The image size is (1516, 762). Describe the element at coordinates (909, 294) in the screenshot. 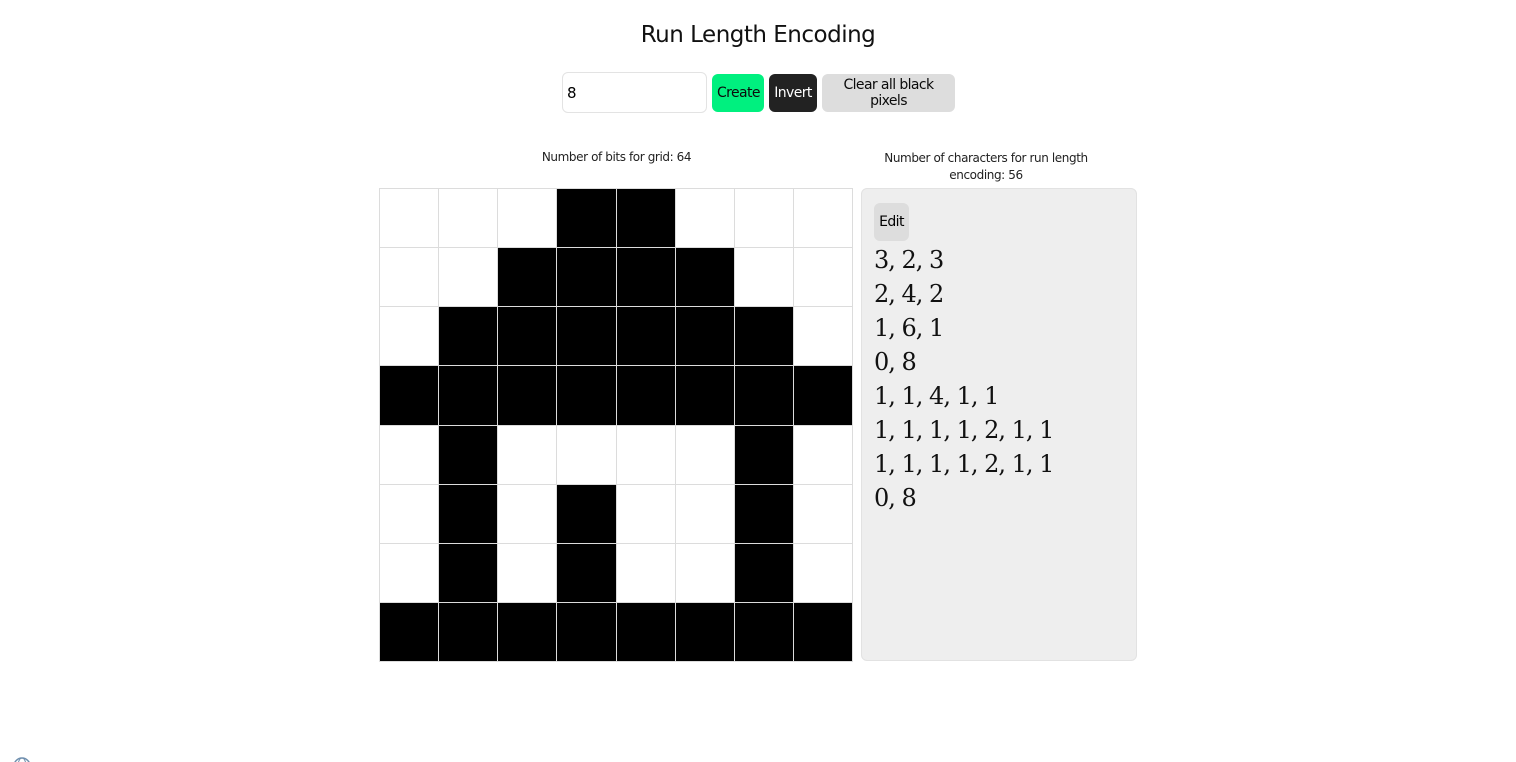

I see `rle-line: 2, 4, 2` at that location.